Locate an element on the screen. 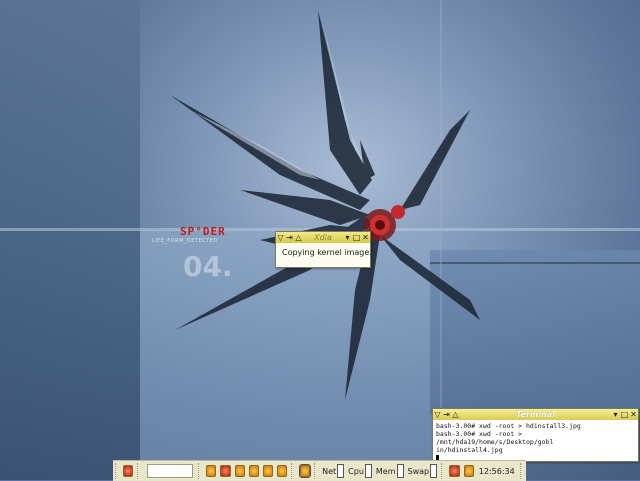  terminal-line: bash-3.00# xwd -root > hdinstall3.jpg is located at coordinates (508, 426).